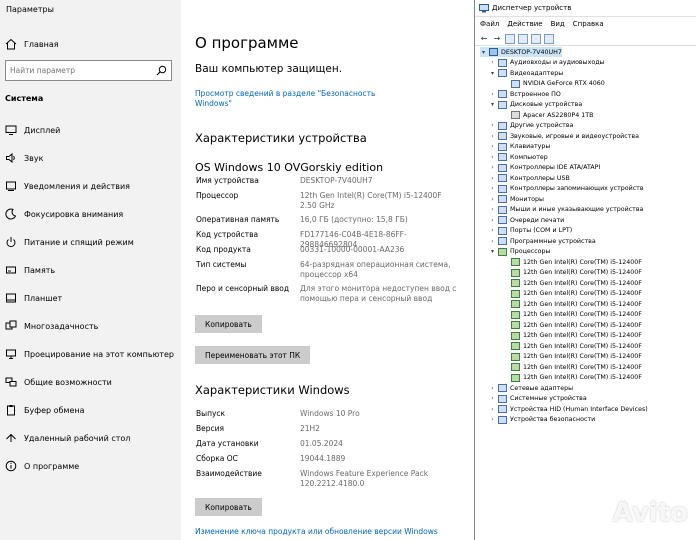 The height and width of the screenshot is (540, 696). What do you see at coordinates (243, 288) in the screenshot?
I see `spec-key: Перо и сенсорный ввод` at bounding box center [243, 288].